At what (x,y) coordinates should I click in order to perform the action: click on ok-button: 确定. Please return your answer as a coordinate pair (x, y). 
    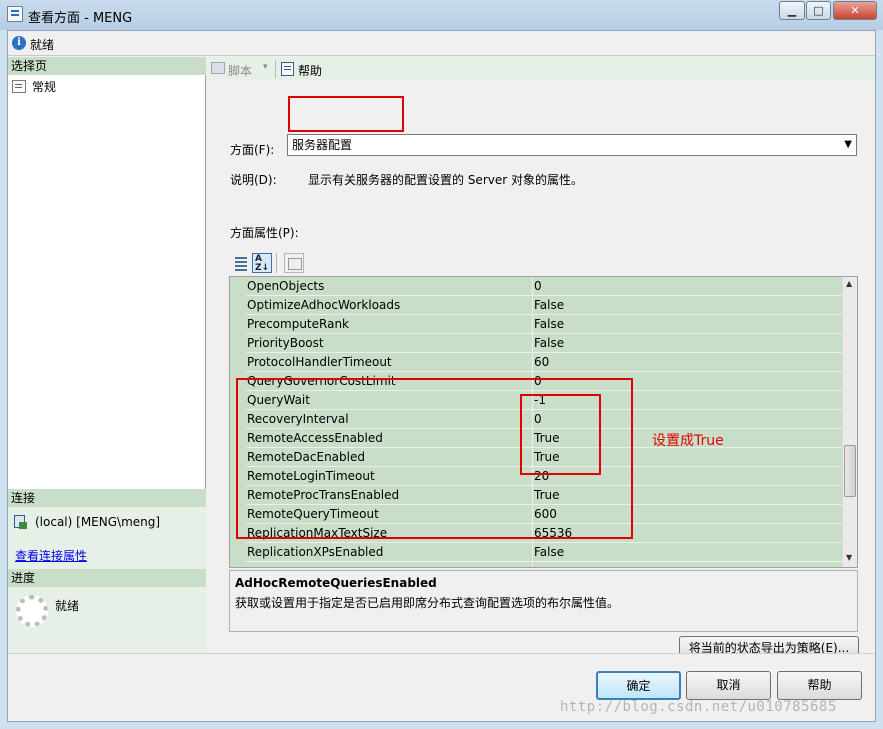
    Looking at the image, I should click on (638, 685).